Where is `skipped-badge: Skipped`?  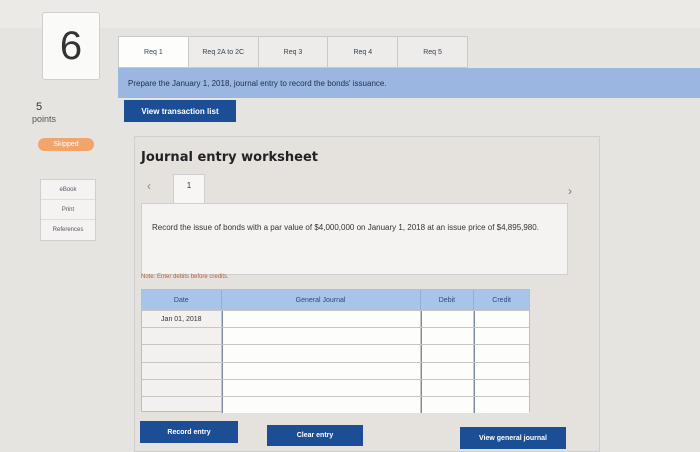 skipped-badge: Skipped is located at coordinates (66, 144).